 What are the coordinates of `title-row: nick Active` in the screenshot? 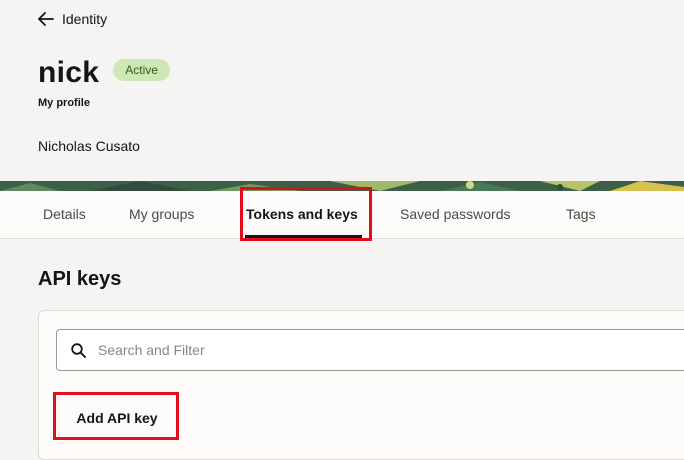 It's located at (104, 73).